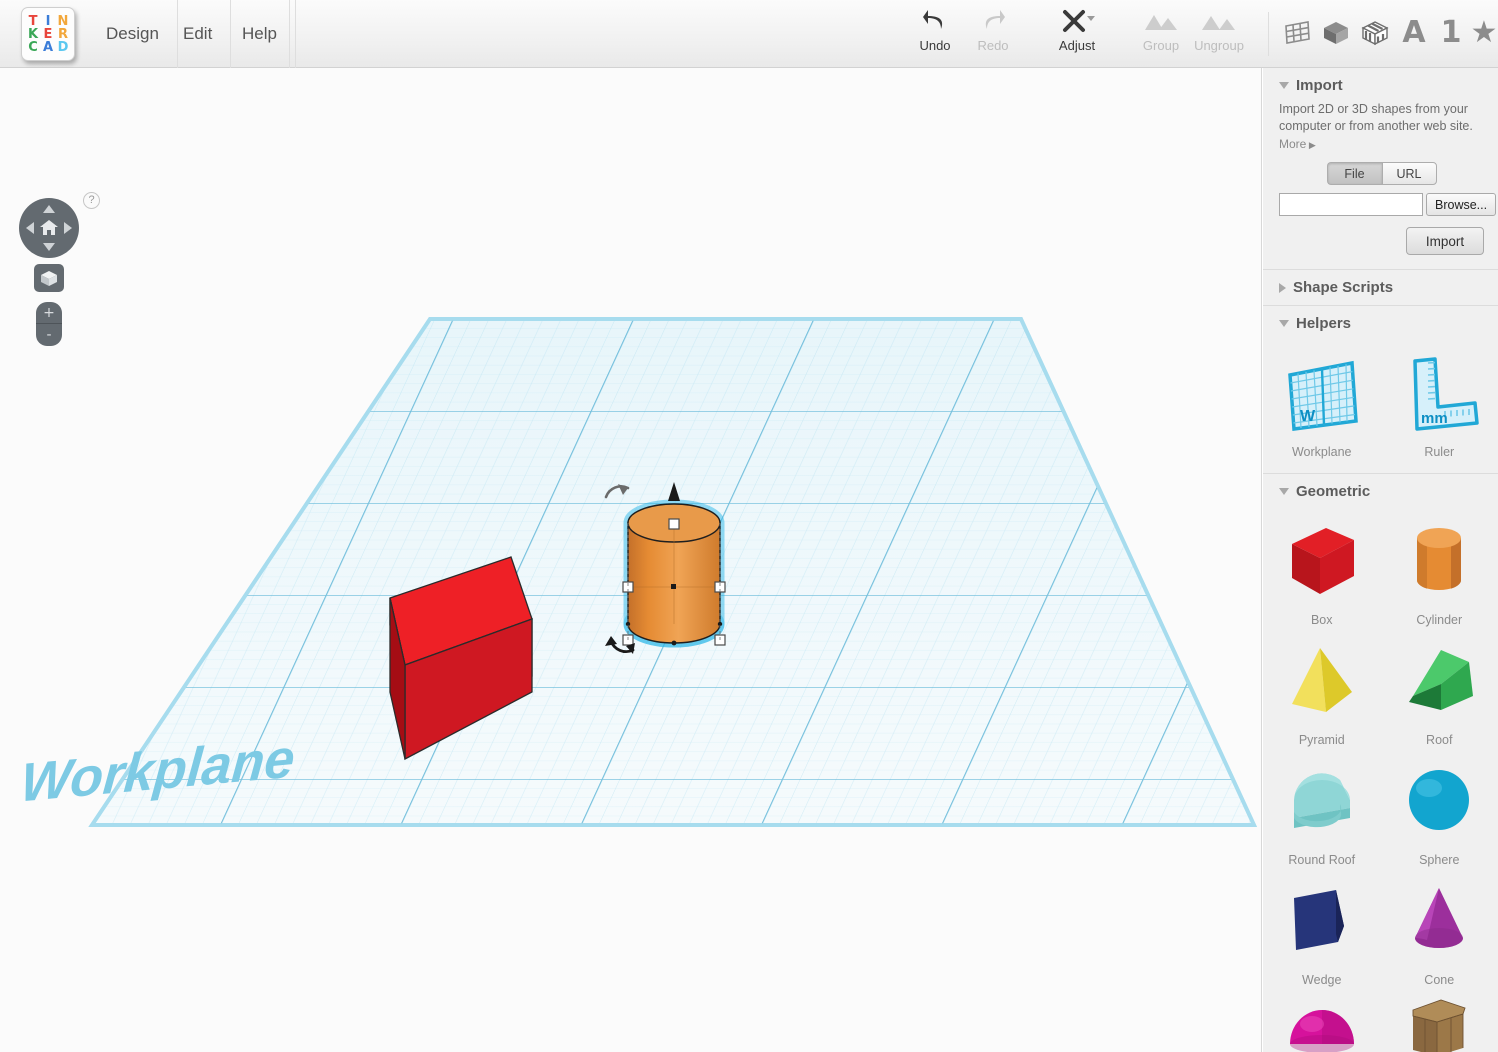  What do you see at coordinates (33, 34) in the screenshot?
I see `logo-letter: K` at bounding box center [33, 34].